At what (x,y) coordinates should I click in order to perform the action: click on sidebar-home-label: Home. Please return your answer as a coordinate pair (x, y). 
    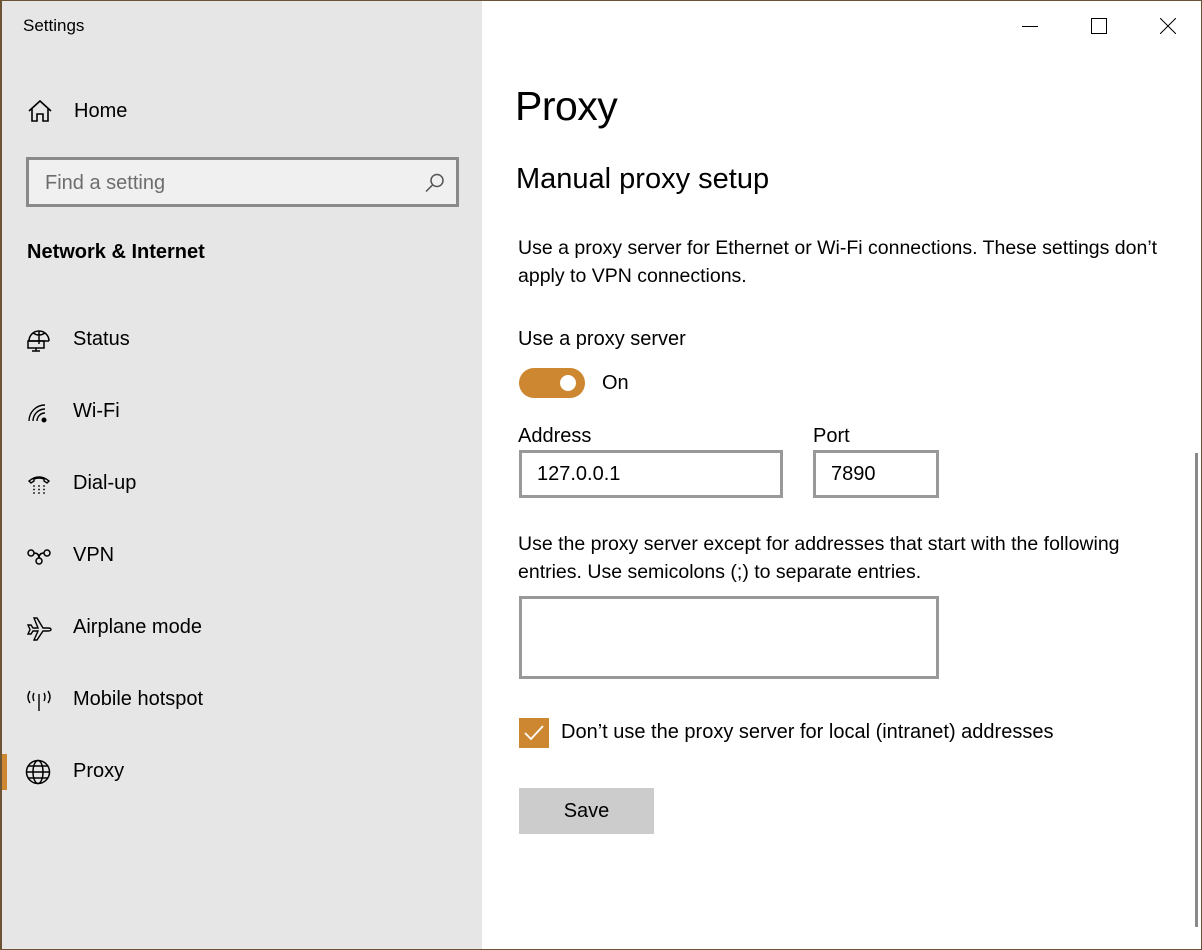
    Looking at the image, I should click on (101, 110).